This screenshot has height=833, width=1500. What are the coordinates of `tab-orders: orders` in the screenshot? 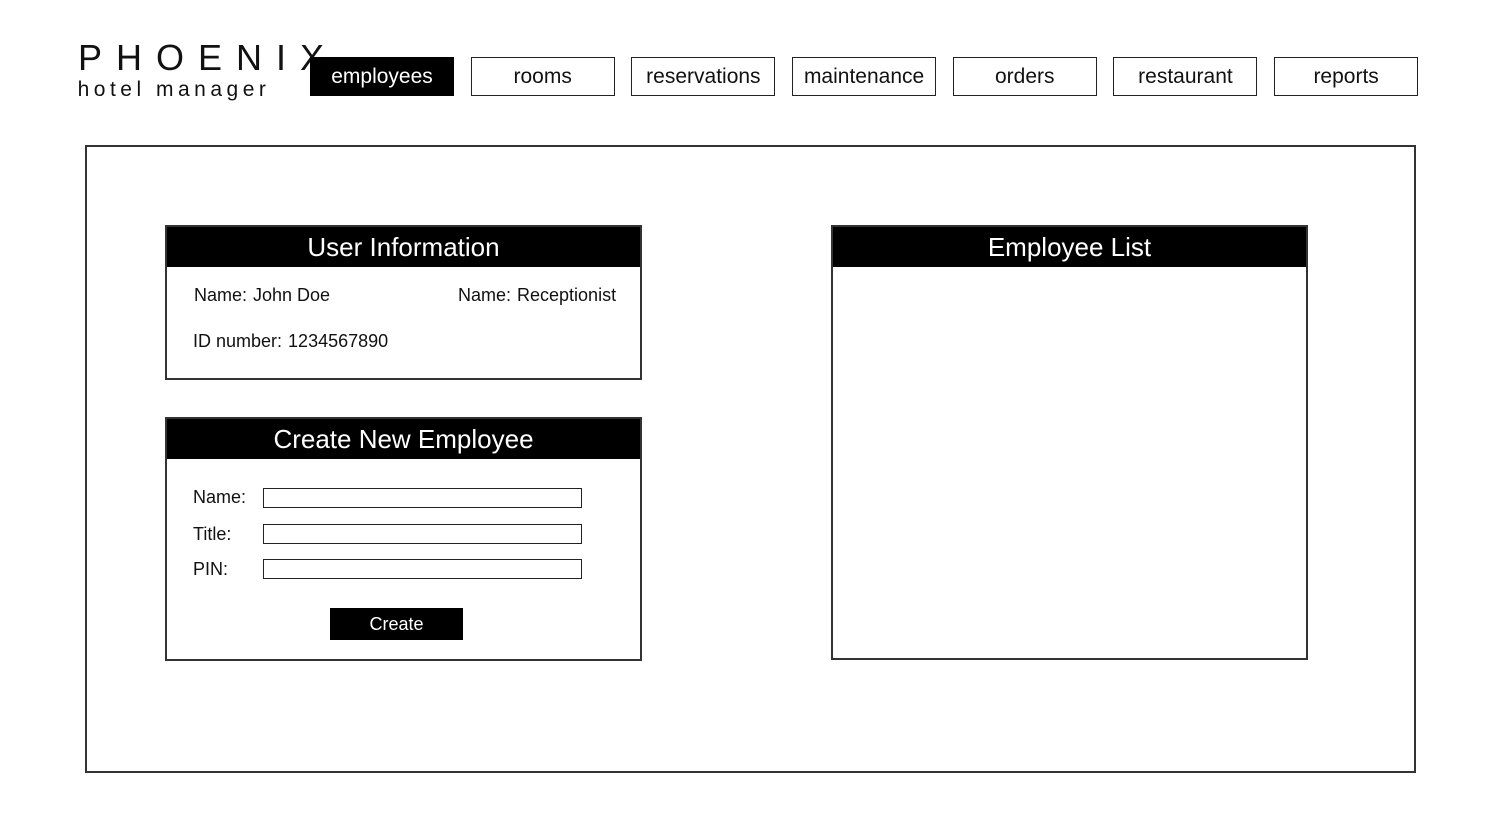 It's located at (1024, 76).